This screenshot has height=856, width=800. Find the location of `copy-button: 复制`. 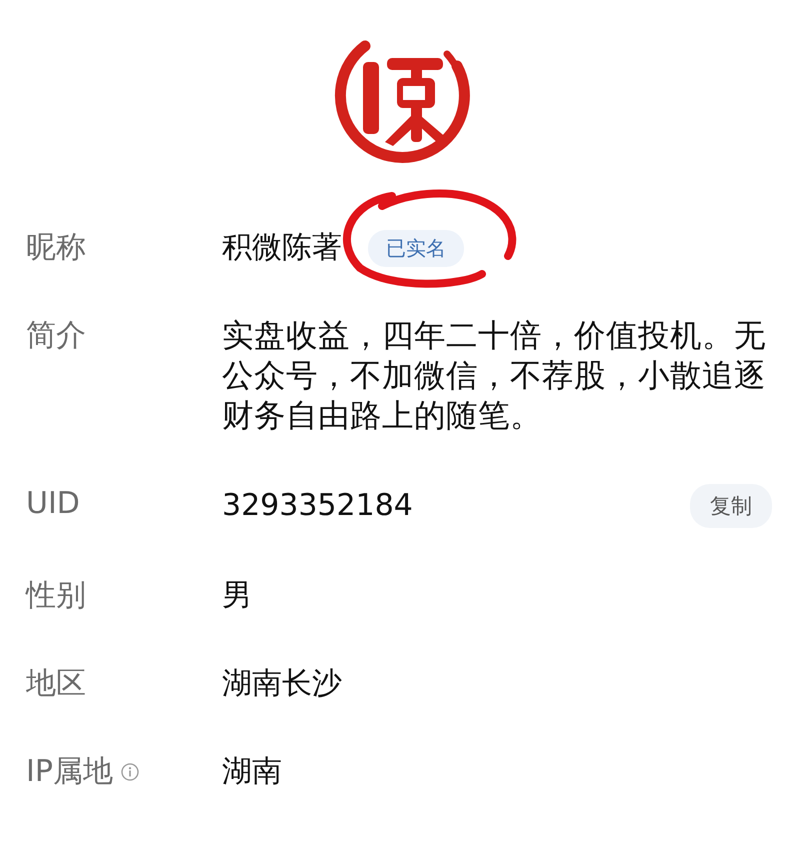

copy-button: 复制 is located at coordinates (731, 506).